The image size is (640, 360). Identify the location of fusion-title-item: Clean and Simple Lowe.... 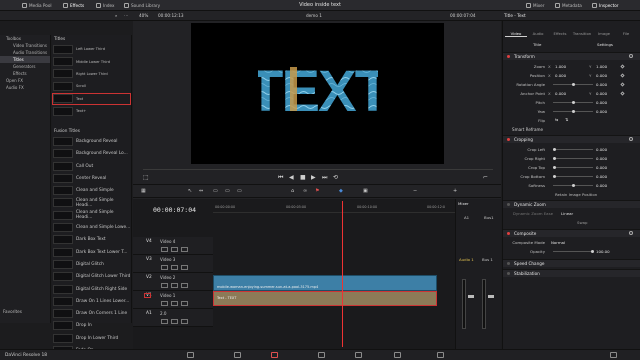
(91, 227).